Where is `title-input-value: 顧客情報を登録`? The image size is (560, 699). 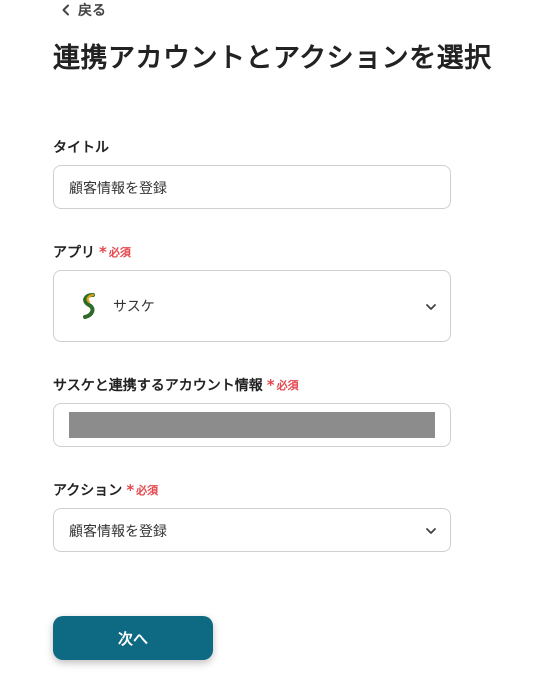
title-input-value: 顧客情報を登録 is located at coordinates (118, 189).